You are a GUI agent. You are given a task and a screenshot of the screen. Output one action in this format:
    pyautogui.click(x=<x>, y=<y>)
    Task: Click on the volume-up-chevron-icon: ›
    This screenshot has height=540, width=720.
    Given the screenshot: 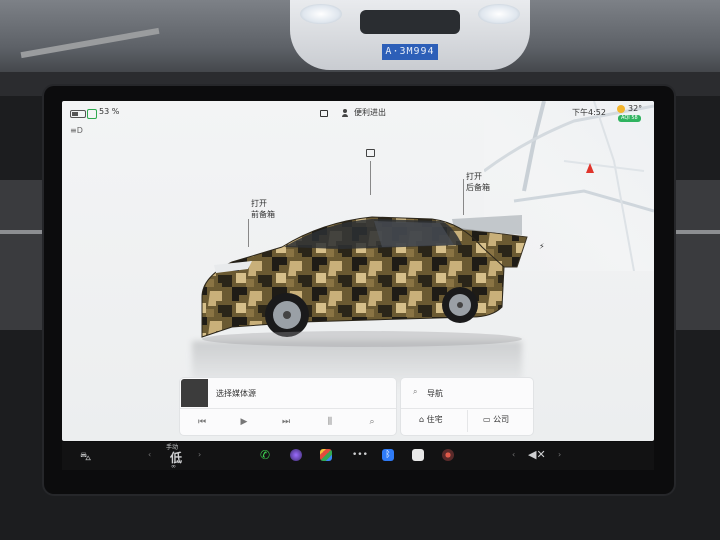 What is the action you would take?
    pyautogui.click(x=559, y=454)
    